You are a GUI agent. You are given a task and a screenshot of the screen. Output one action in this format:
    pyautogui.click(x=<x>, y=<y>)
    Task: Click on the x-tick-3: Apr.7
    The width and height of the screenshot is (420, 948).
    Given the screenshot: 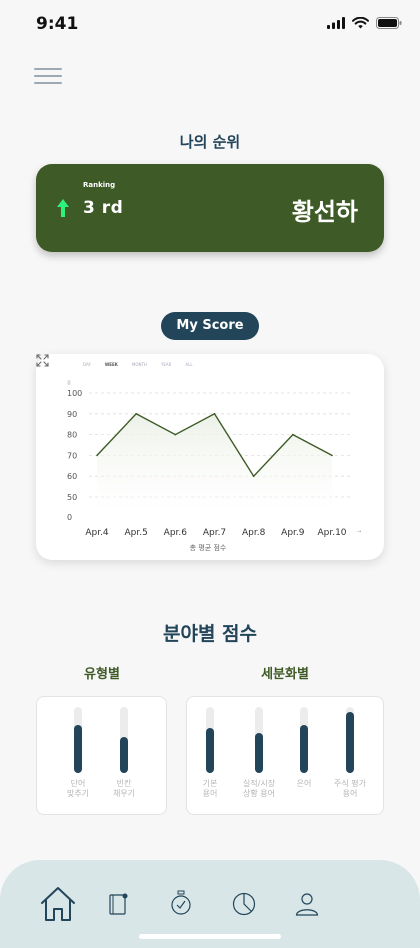 What is the action you would take?
    pyautogui.click(x=214, y=533)
    